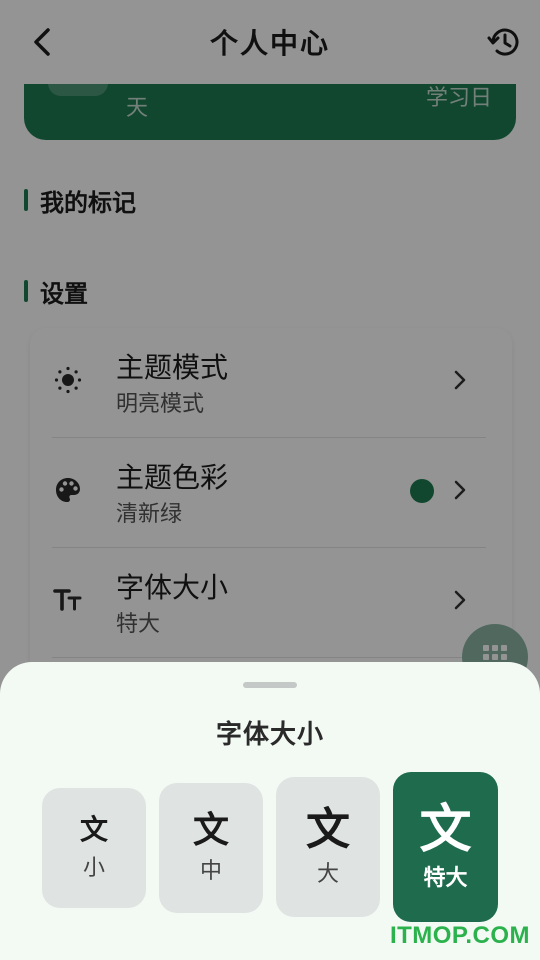 This screenshot has width=540, height=960. Describe the element at coordinates (269, 735) in the screenshot. I see `sheet-title: 字体大小` at that location.